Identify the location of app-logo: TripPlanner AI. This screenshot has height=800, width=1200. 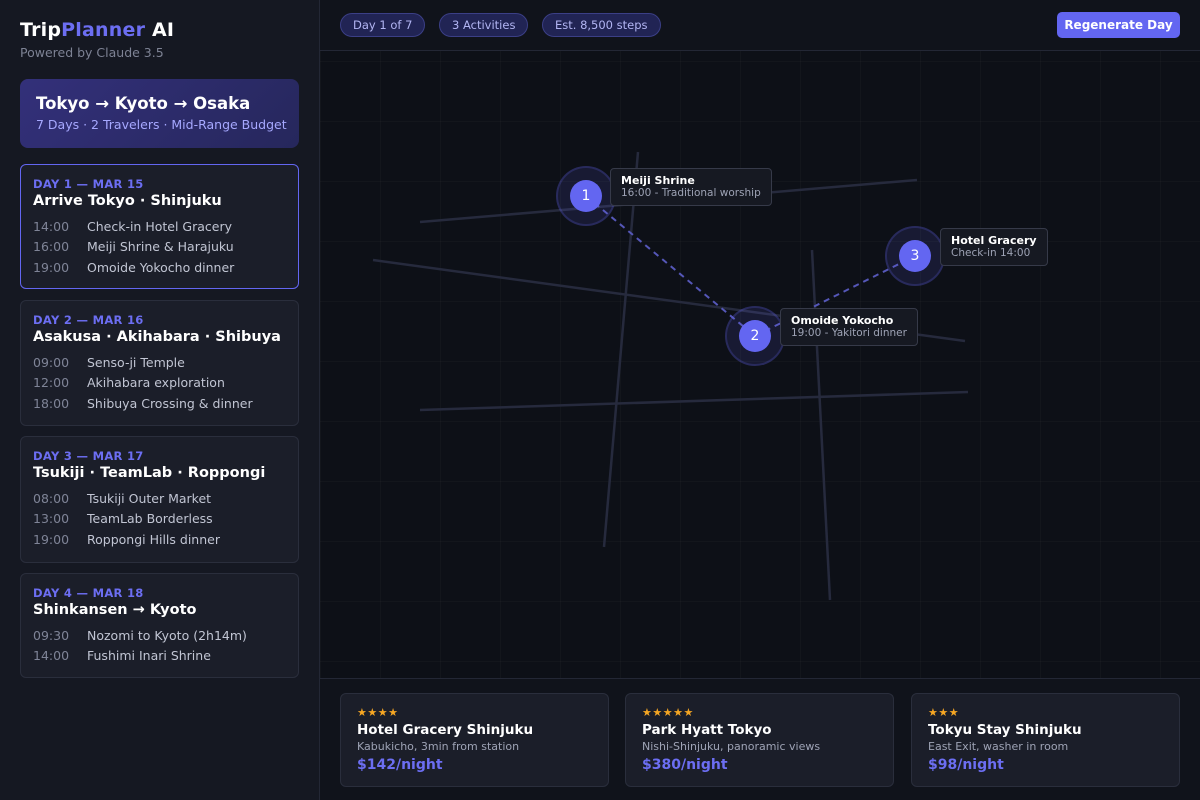
(97, 30).